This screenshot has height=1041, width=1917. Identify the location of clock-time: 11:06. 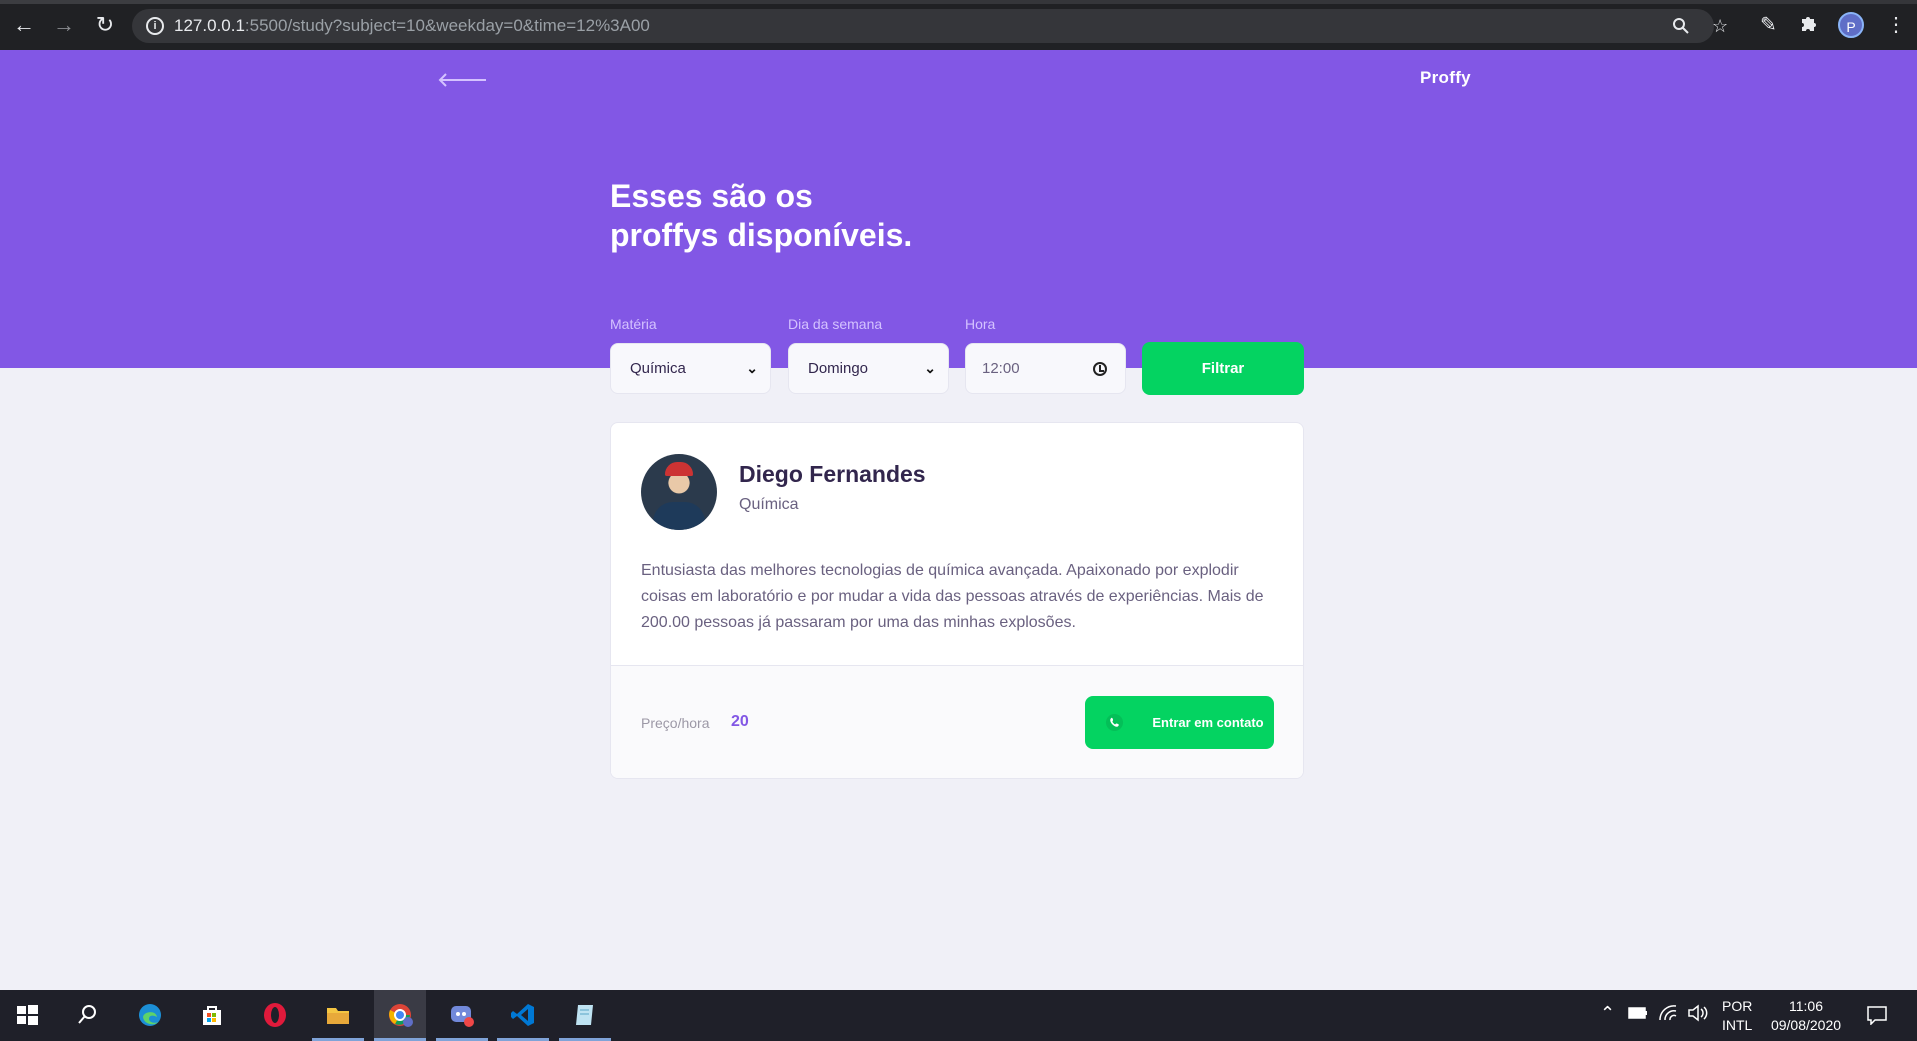
(1806, 1006).